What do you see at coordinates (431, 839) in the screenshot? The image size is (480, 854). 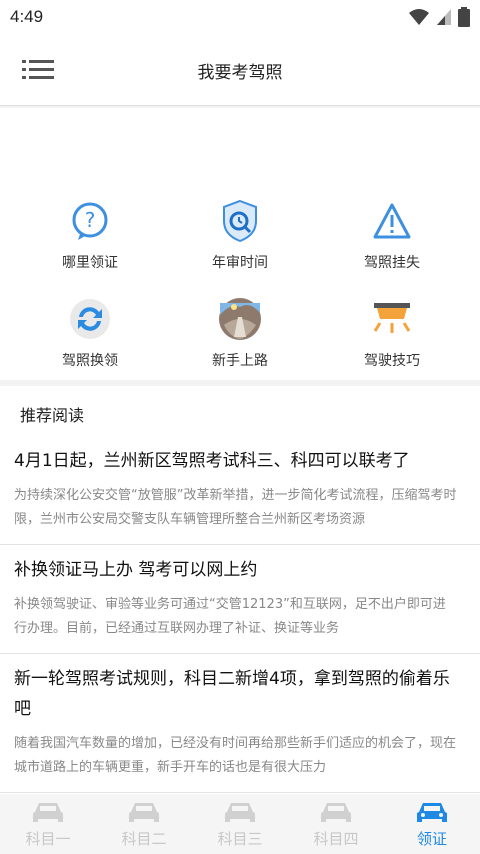 I see `tab-label: 领证` at bounding box center [431, 839].